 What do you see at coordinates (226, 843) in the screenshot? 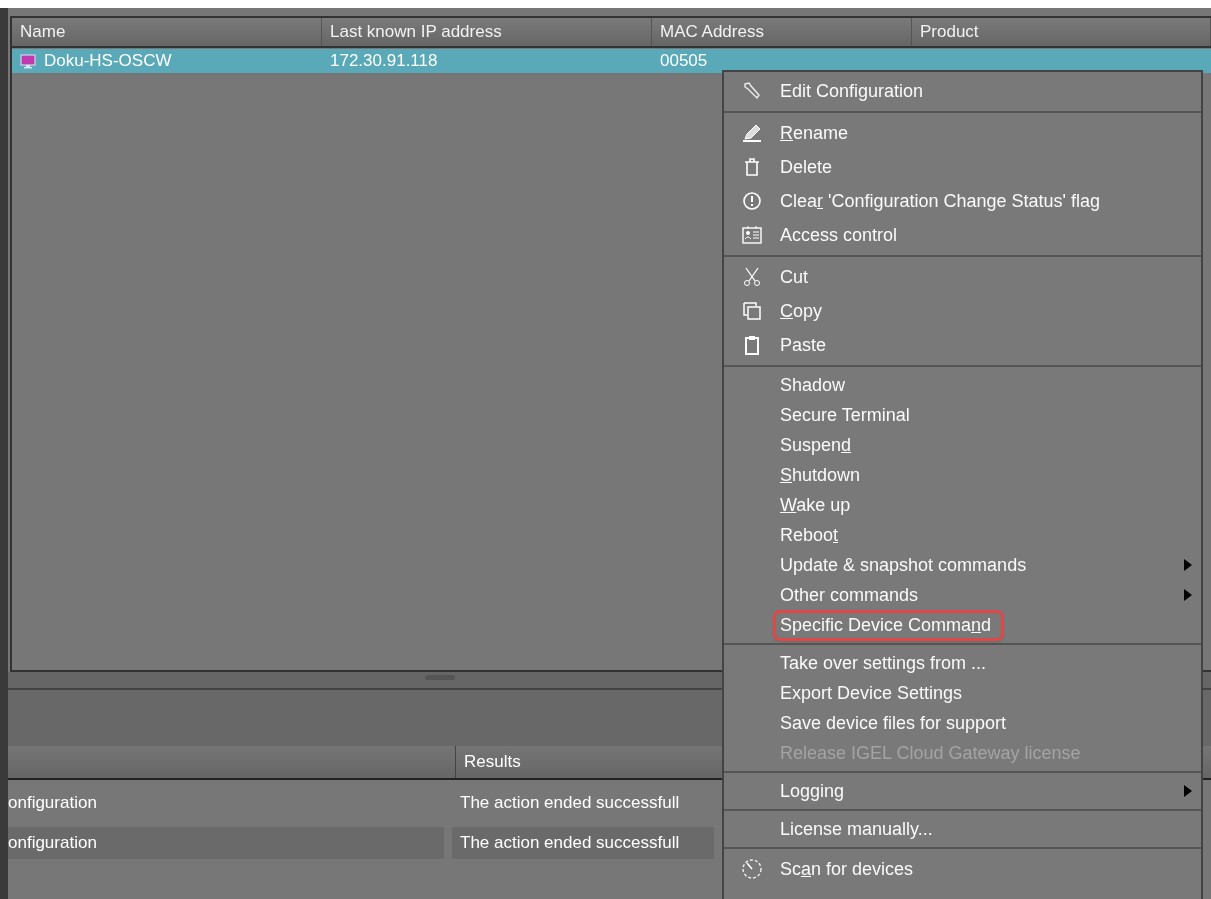
I see `table-cell: onfiguration` at bounding box center [226, 843].